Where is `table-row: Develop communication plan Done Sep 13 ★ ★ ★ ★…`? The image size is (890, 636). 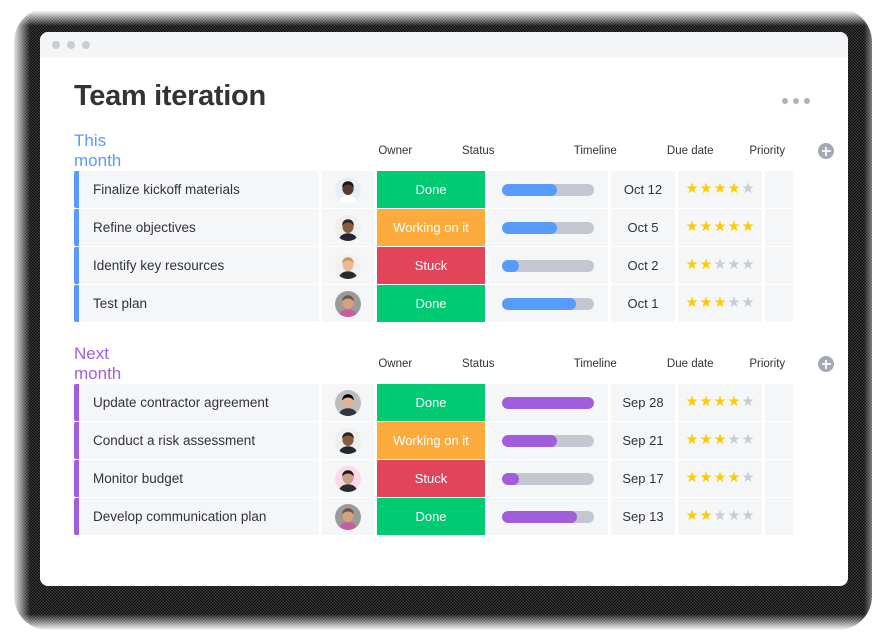 table-row: Develop communication plan Done Sep 13 ★ ★ ★ ★… is located at coordinates (444, 516).